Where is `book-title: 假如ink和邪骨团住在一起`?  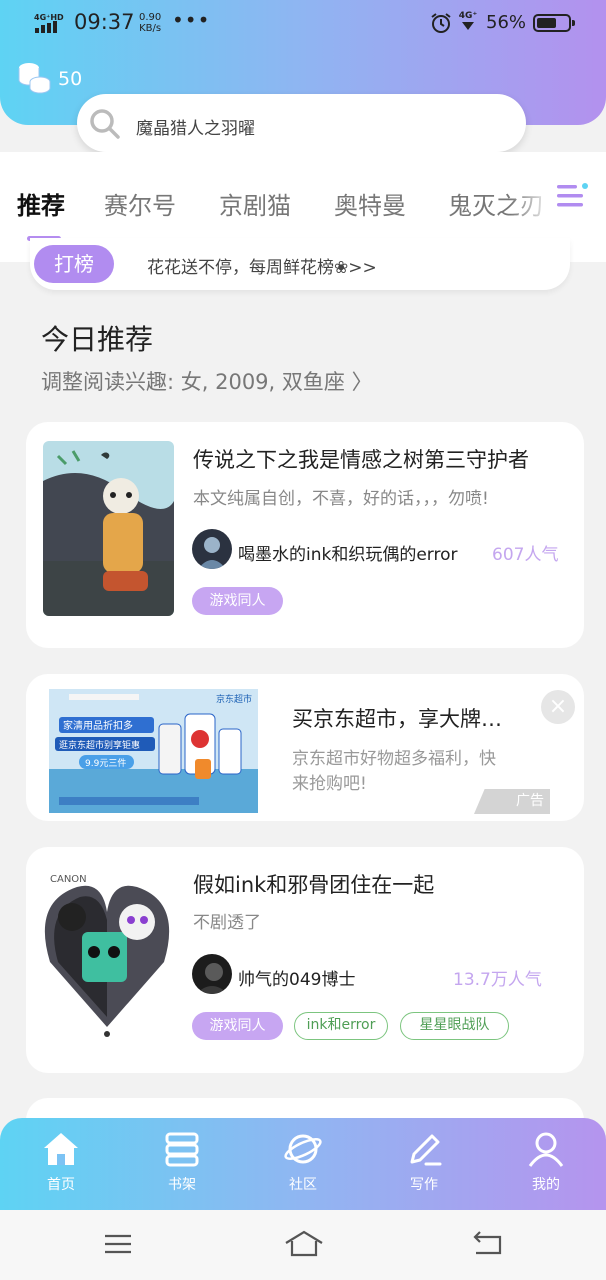 book-title: 假如ink和邪骨团住在一起 is located at coordinates (313, 884).